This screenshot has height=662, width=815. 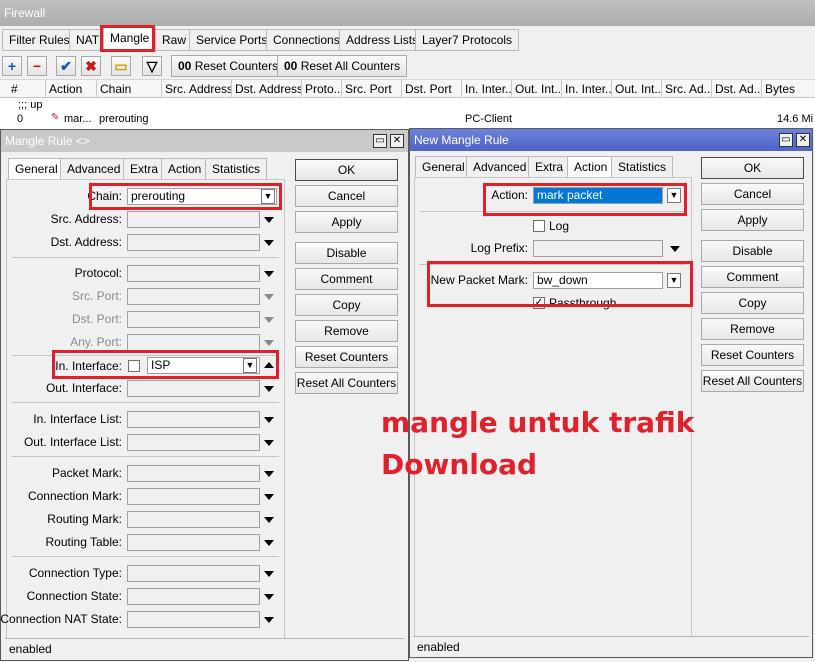 I want to click on packet-mark-dropdown-icon, so click(x=269, y=474).